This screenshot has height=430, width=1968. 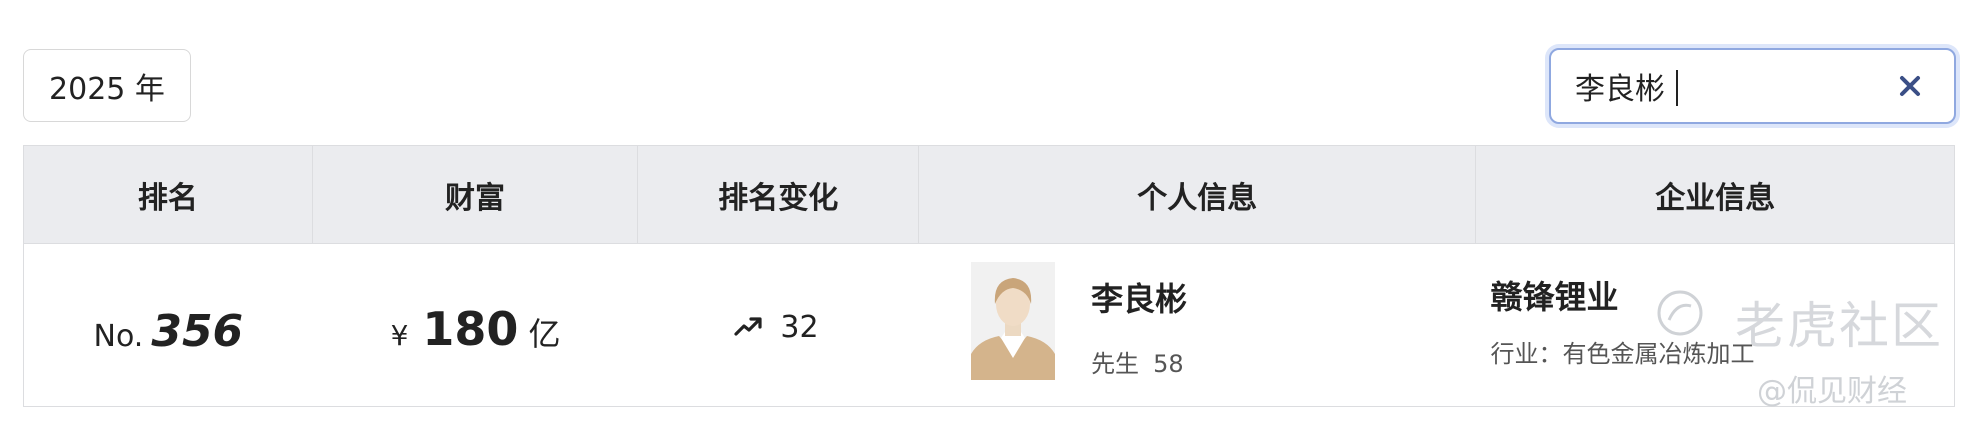 I want to click on rank-prefix: No., so click(x=118, y=336).